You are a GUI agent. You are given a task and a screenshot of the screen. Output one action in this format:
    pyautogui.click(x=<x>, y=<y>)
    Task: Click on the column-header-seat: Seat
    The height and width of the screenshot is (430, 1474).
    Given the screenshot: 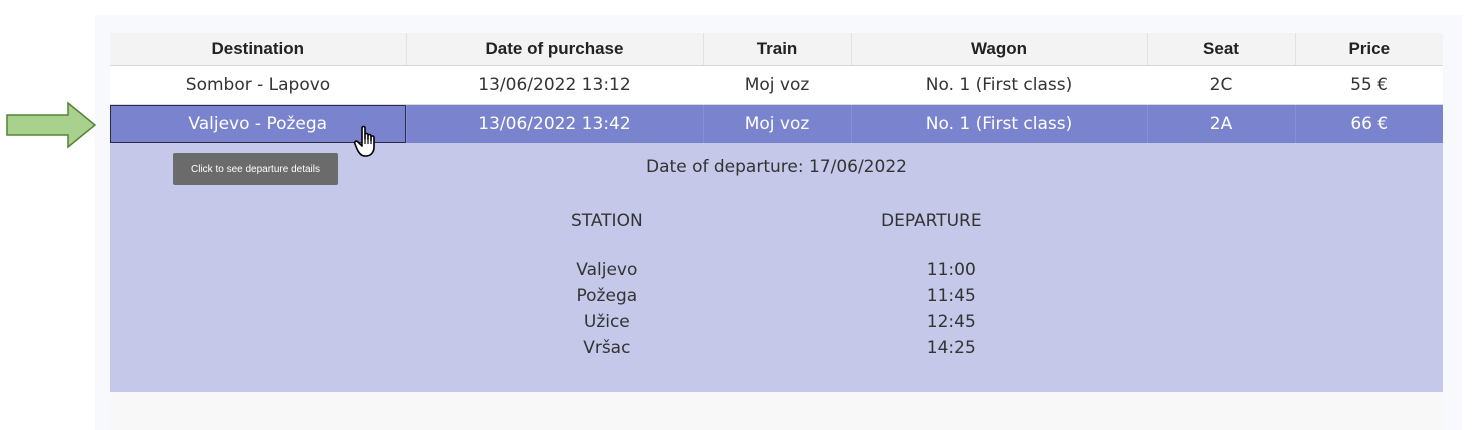 What is the action you would take?
    pyautogui.click(x=1221, y=49)
    